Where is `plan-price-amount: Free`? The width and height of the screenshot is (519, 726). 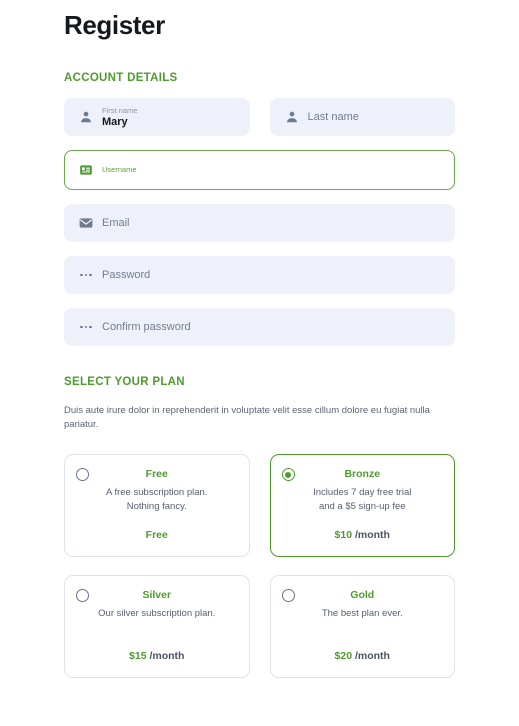
plan-price-amount: Free is located at coordinates (156, 535).